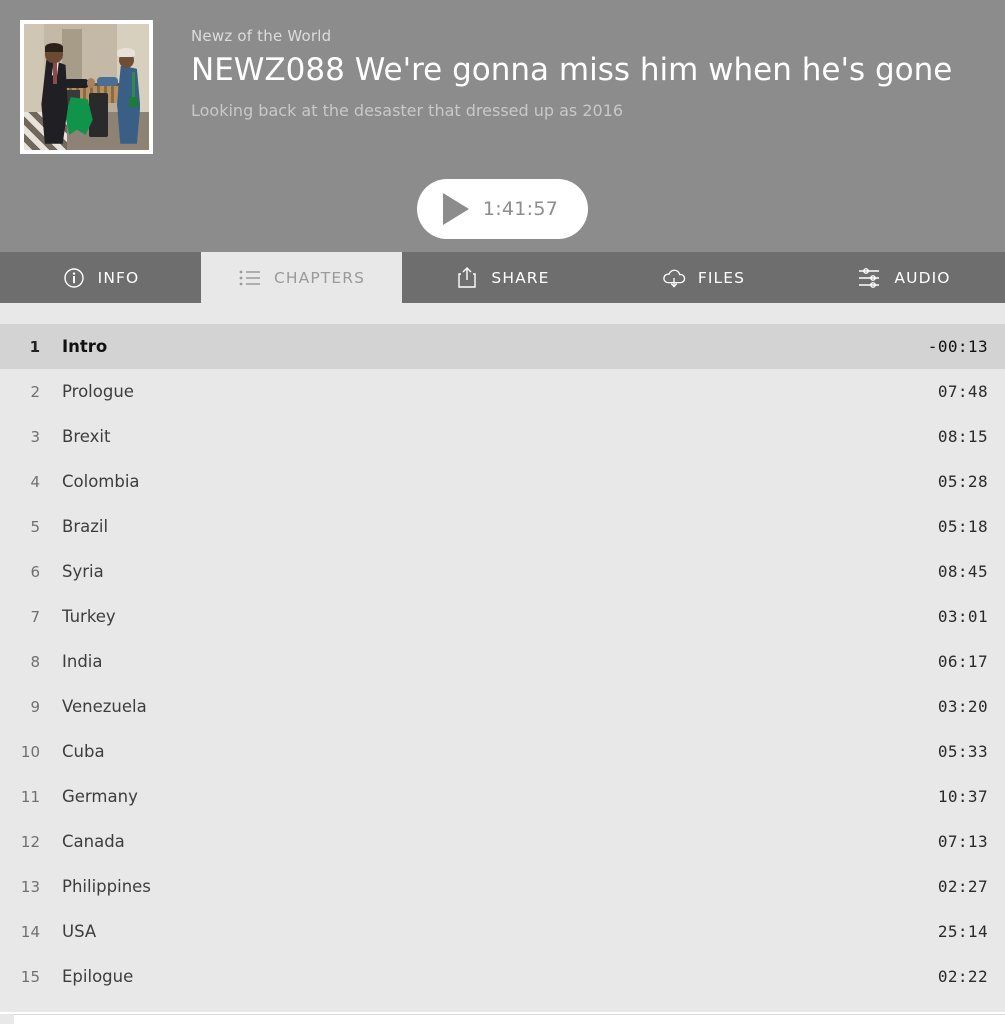 The width and height of the screenshot is (1005, 1024). Describe the element at coordinates (509, 1019) in the screenshot. I see `next-section-partial` at that location.